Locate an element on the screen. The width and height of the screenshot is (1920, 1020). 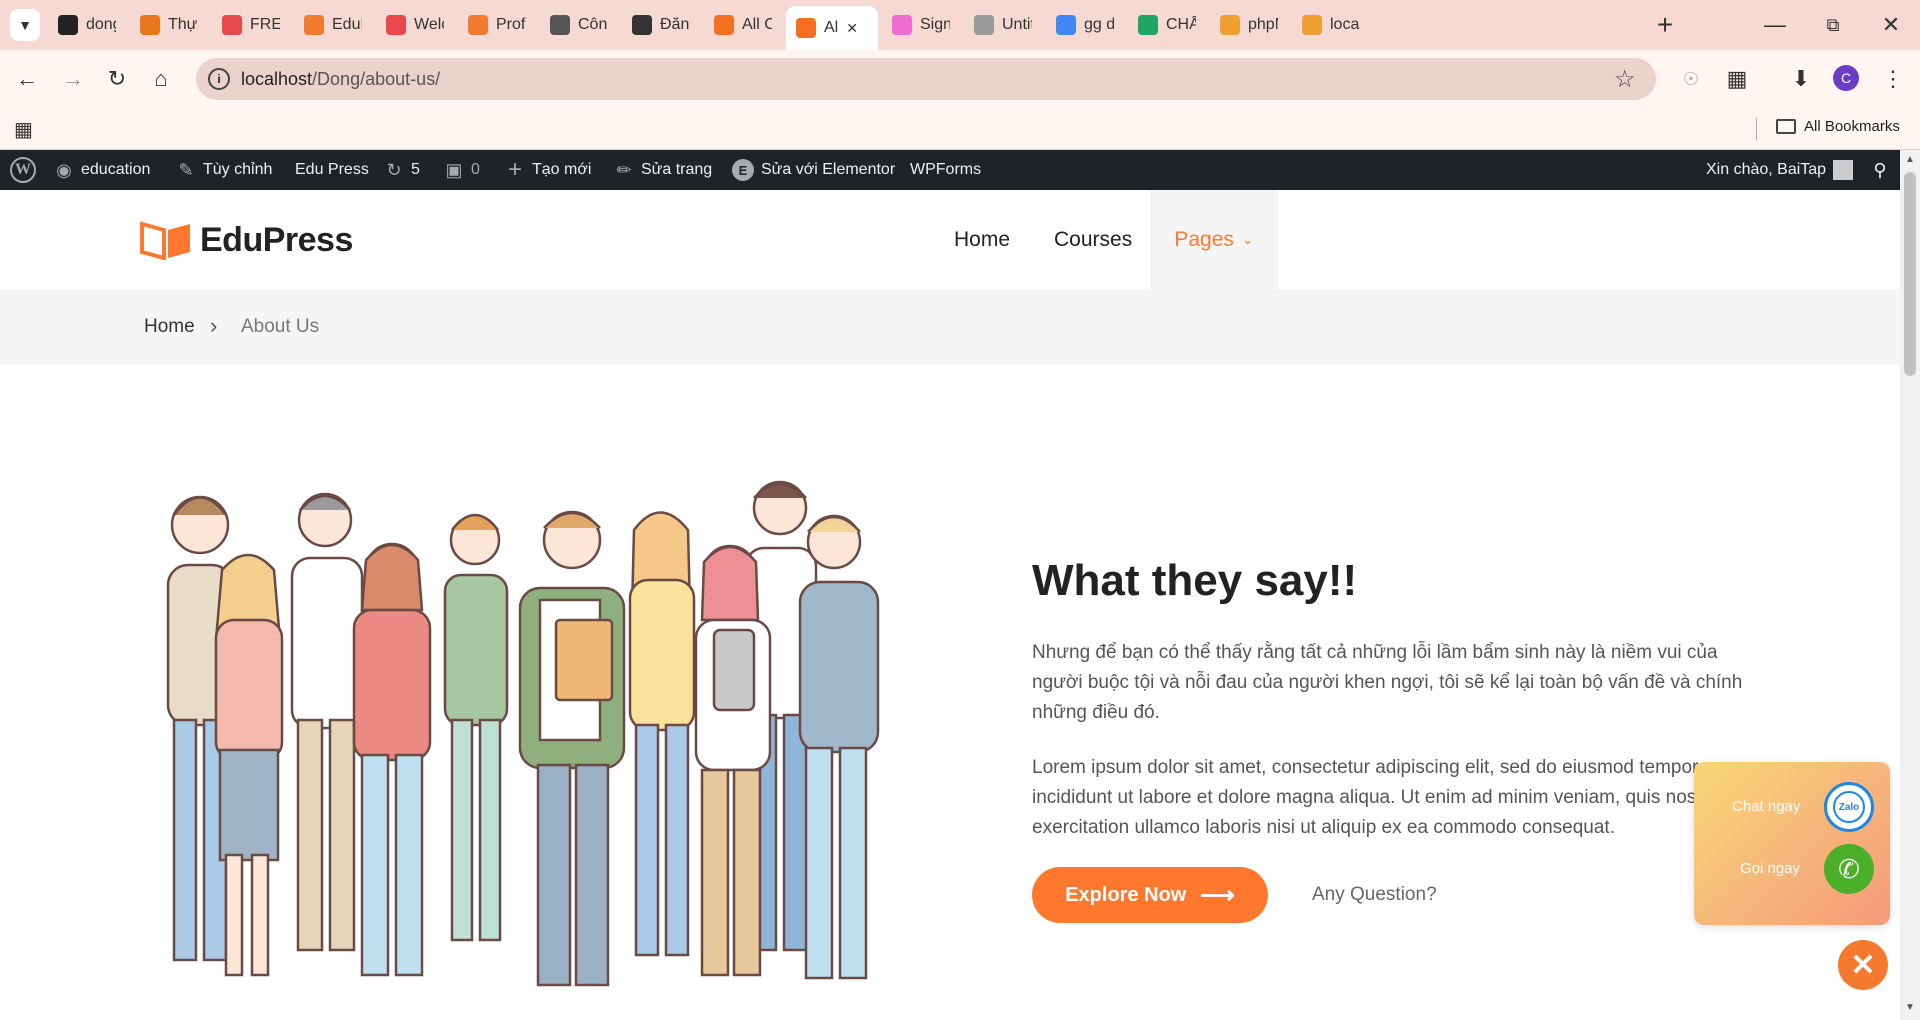
nav-home-label: Home is located at coordinates (982, 239).